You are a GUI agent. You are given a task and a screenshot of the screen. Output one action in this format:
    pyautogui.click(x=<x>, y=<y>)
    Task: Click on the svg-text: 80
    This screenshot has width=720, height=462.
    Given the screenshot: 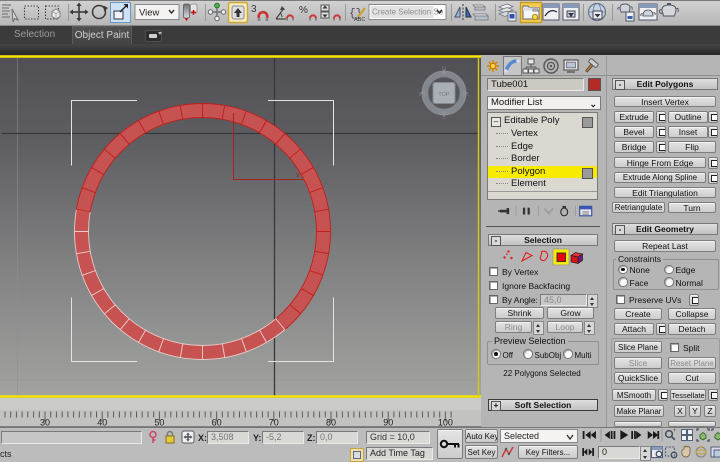 What is the action you would take?
    pyautogui.click(x=331, y=423)
    